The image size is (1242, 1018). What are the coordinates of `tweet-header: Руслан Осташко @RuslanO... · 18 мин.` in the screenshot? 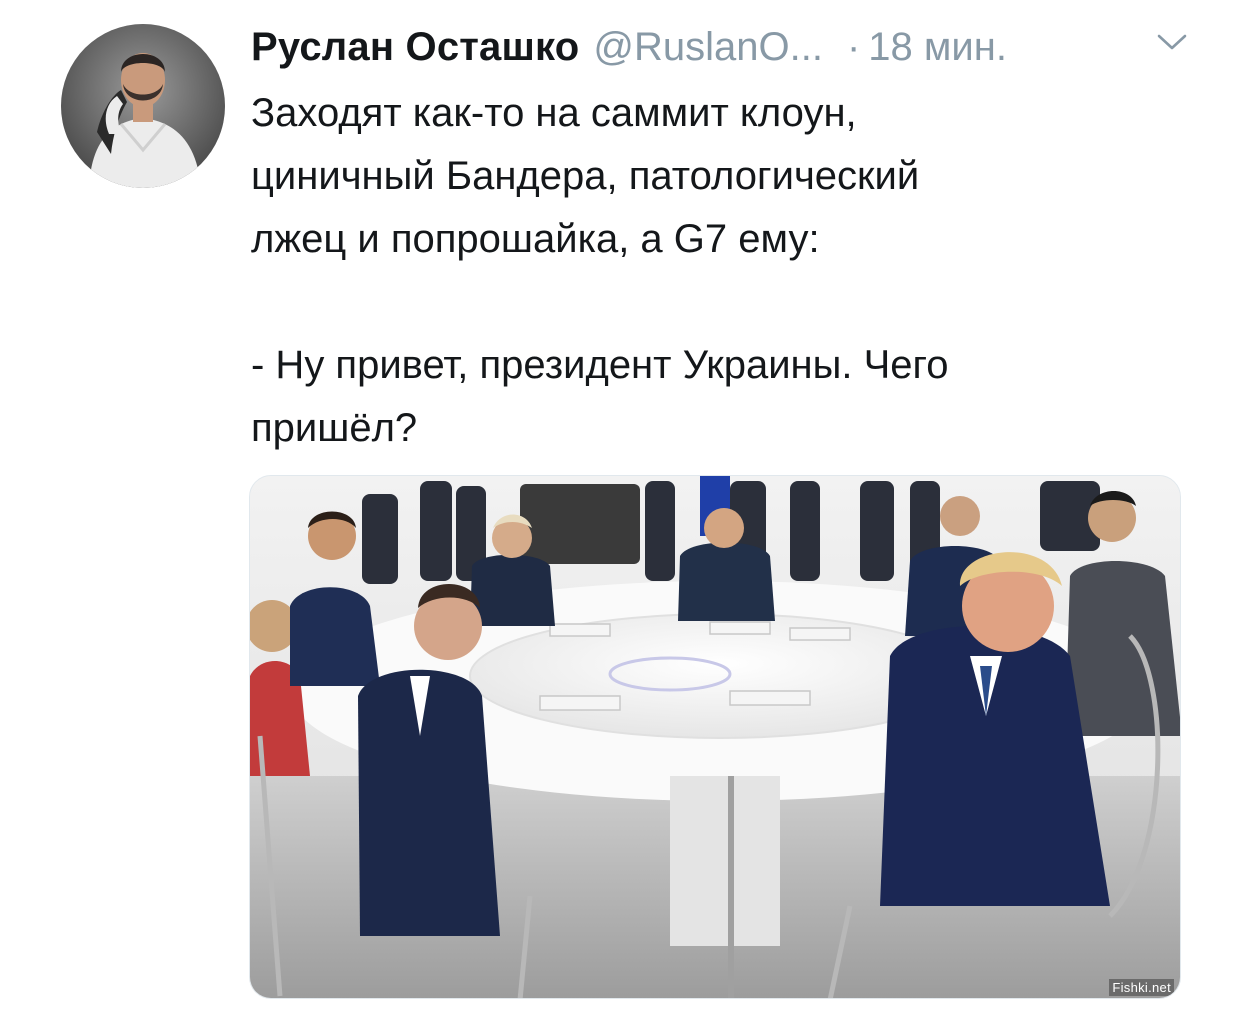 It's located at (731, 47).